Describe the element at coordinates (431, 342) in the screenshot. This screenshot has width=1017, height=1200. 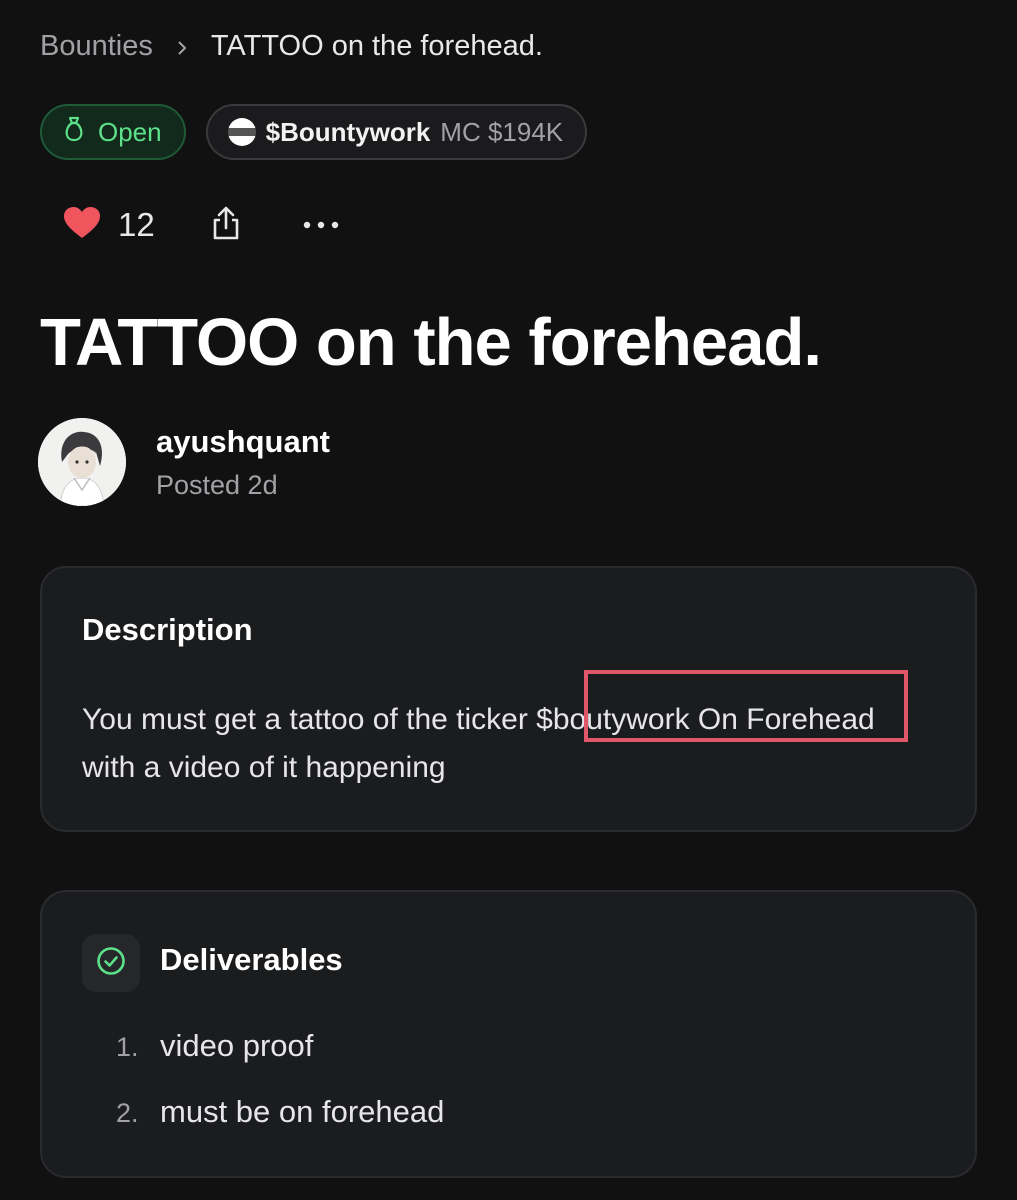
I see `page-title: TATTOO on the forehead.` at that location.